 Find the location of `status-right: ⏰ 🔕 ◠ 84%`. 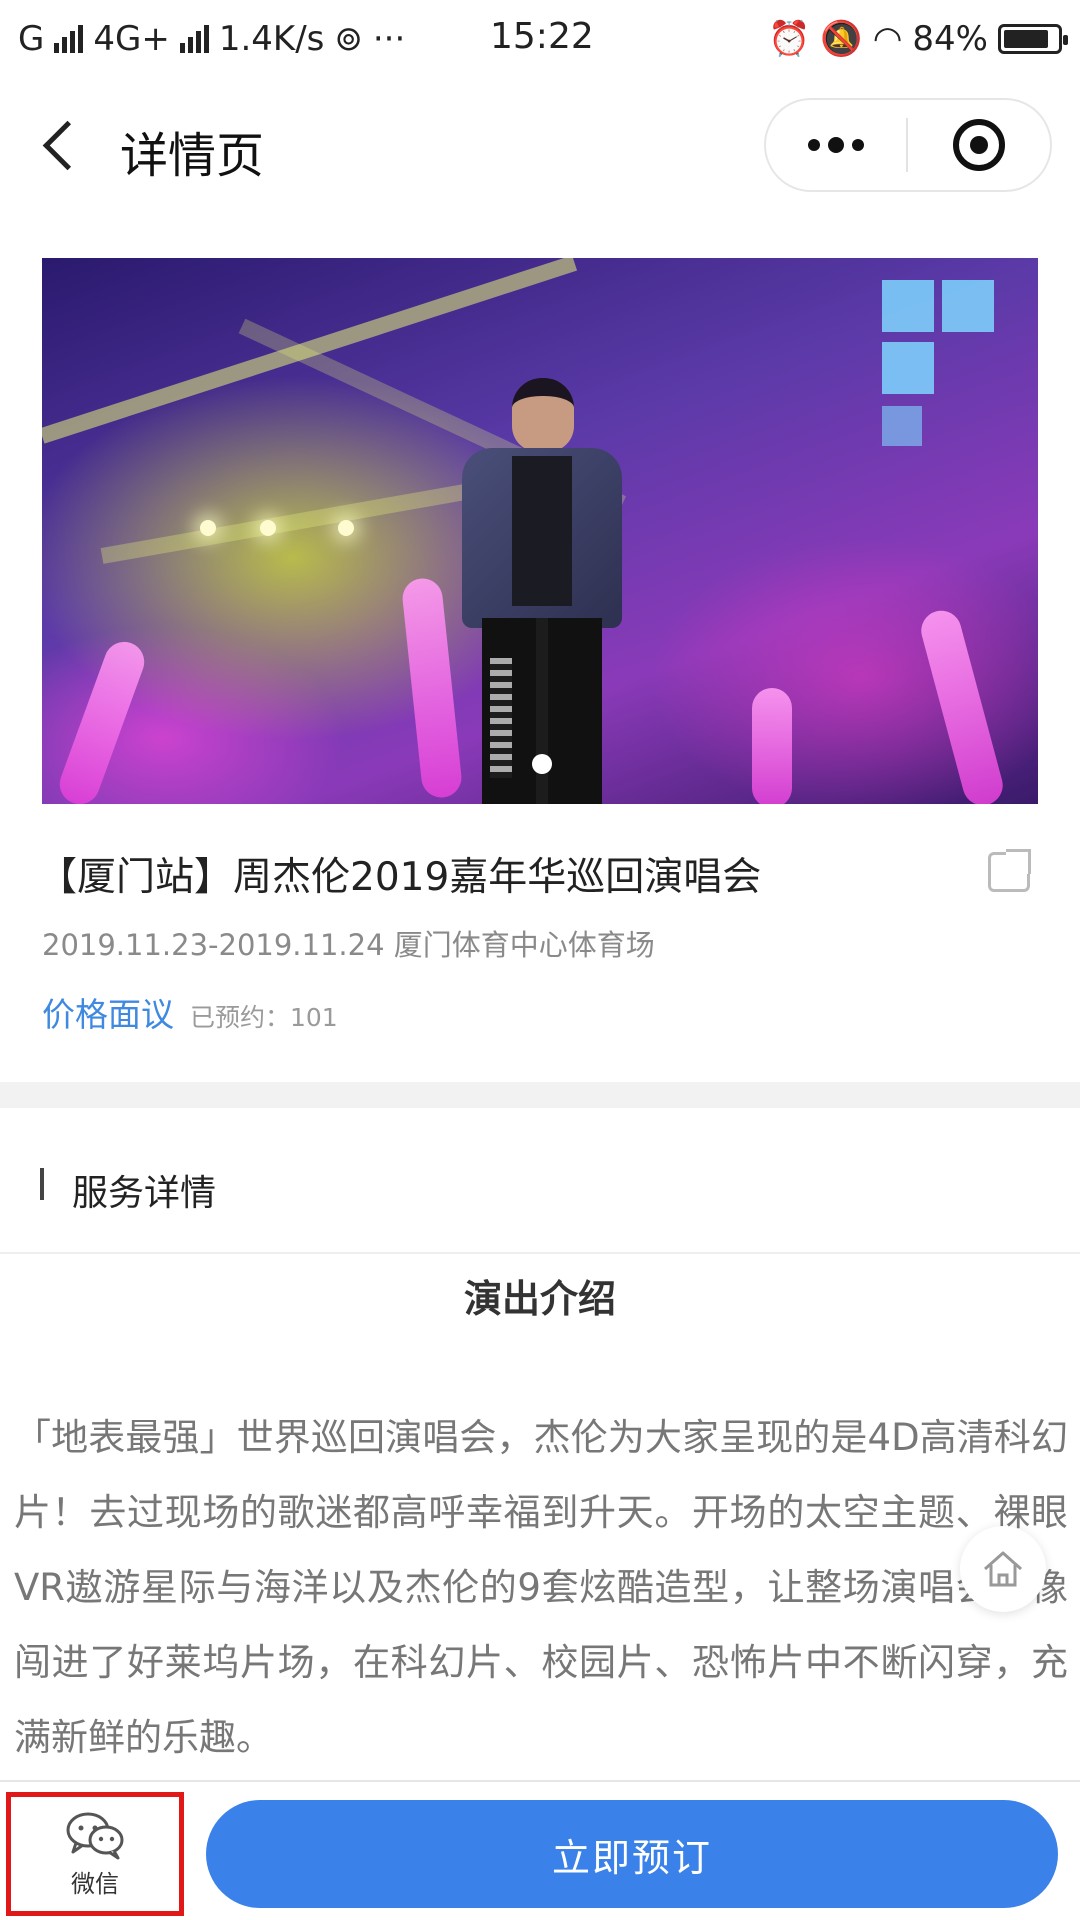

status-right: ⏰ 🔕 ◠ 84% is located at coordinates (918, 39).